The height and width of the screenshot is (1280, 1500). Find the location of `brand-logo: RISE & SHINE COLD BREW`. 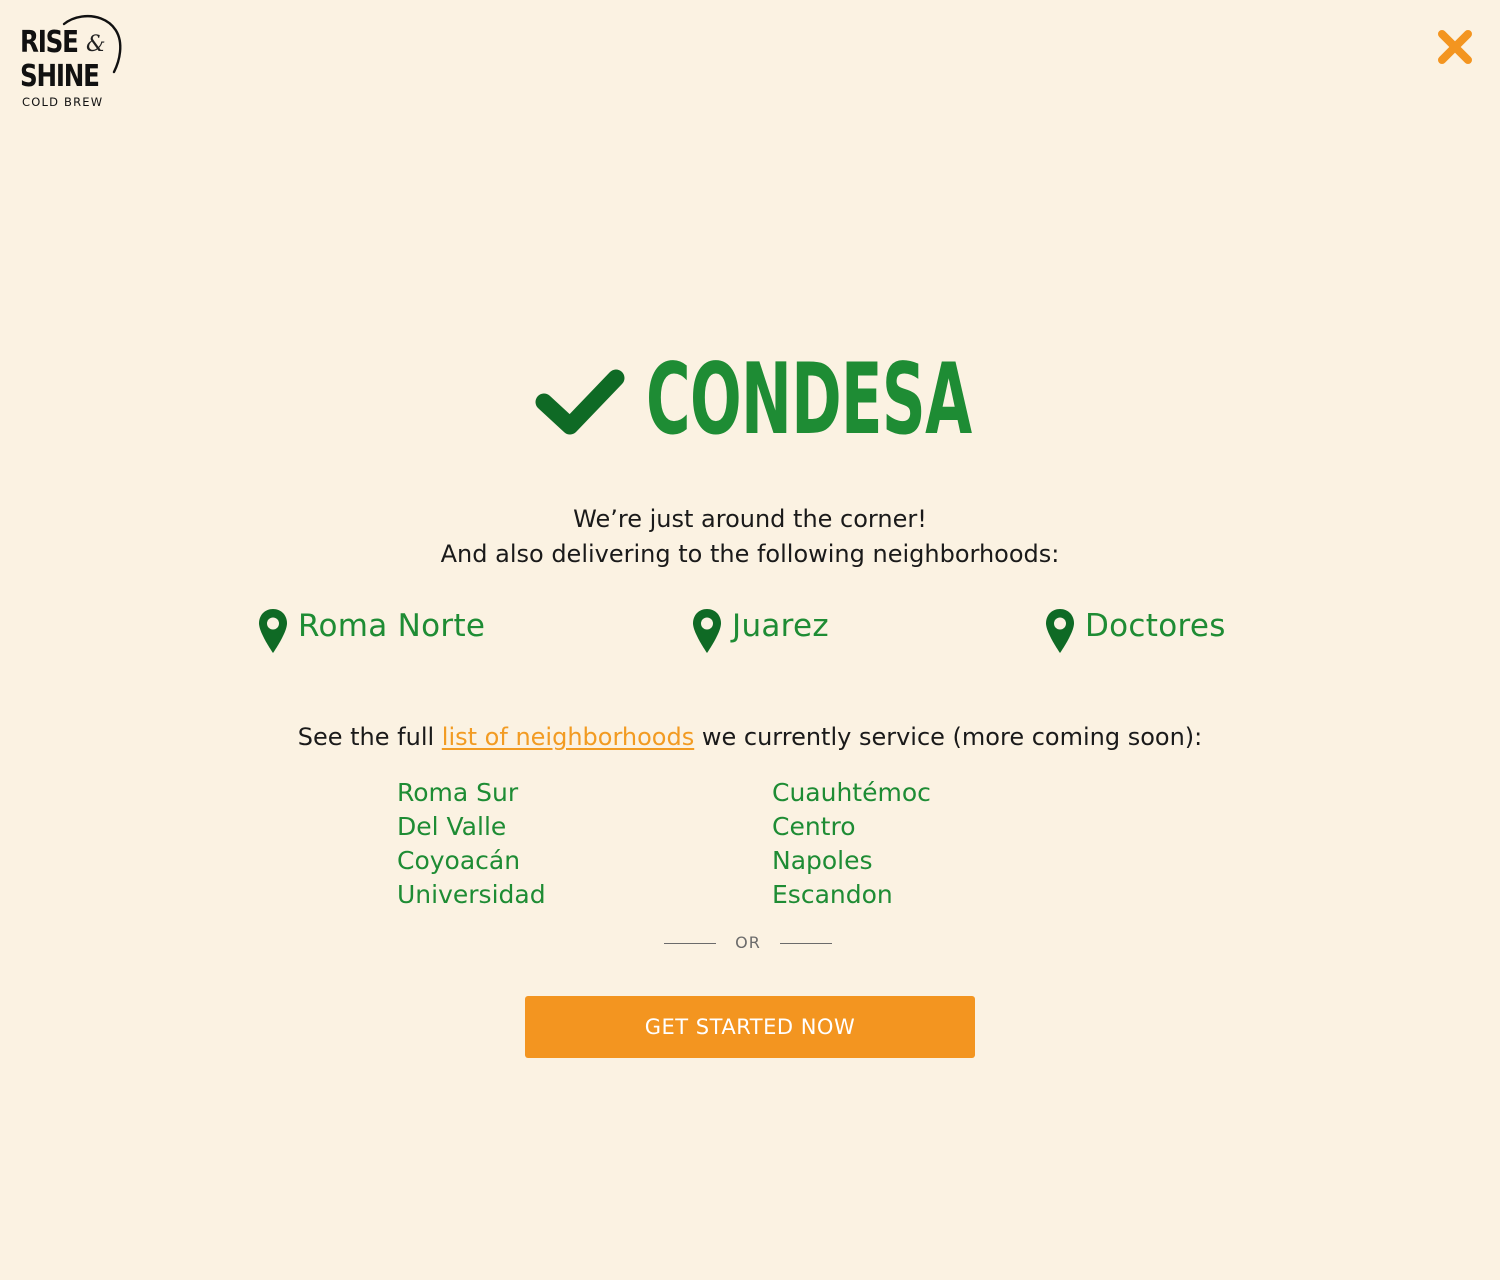

brand-logo: RISE & SHINE COLD BREW is located at coordinates (72, 62).